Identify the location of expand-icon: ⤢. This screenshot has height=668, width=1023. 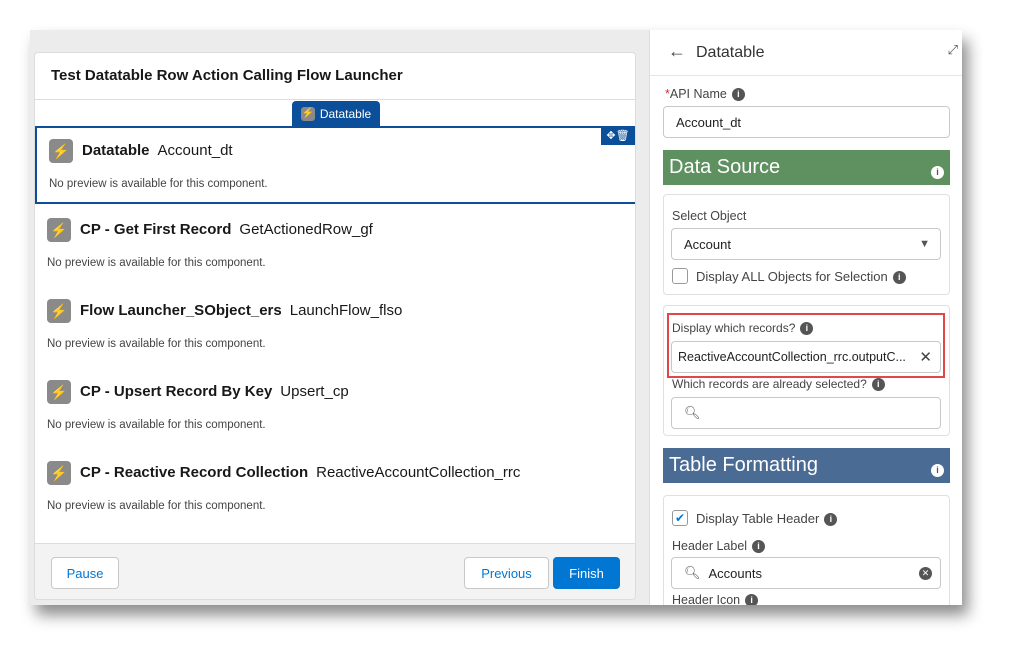
(953, 50).